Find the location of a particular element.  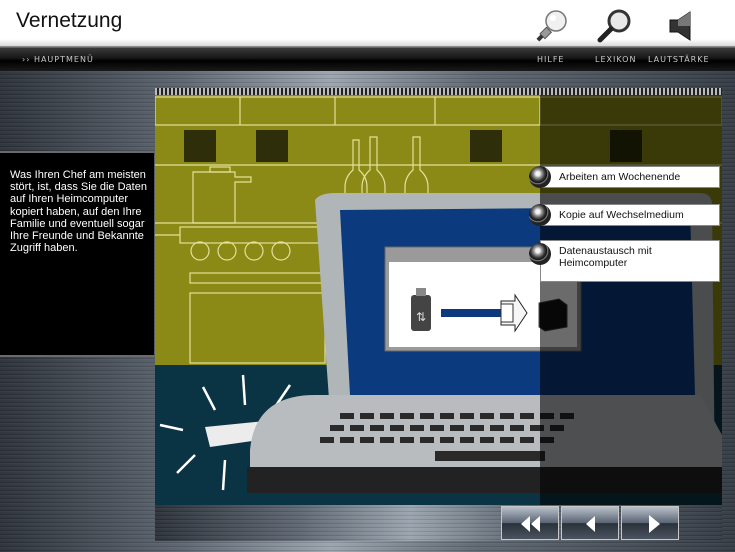

rewind-button is located at coordinates (530, 523).